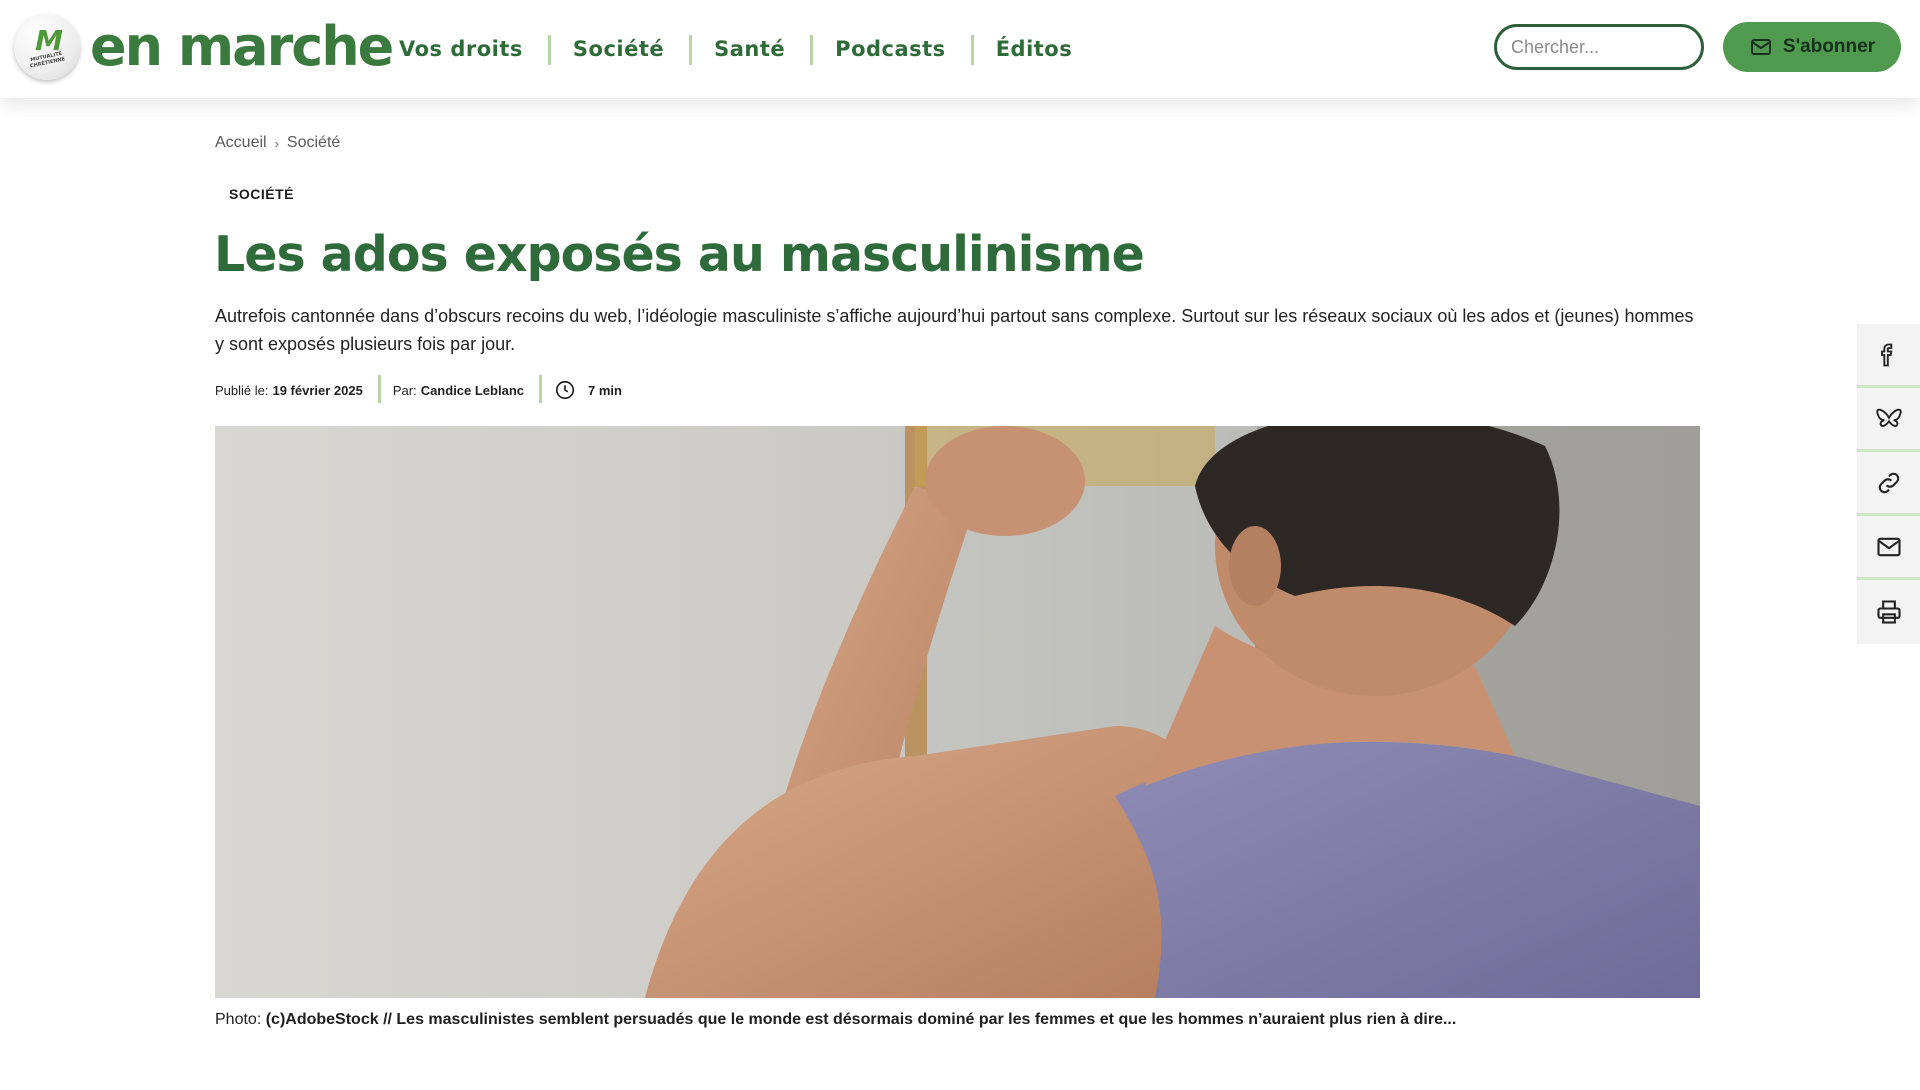 The height and width of the screenshot is (1090, 1920). What do you see at coordinates (605, 390) in the screenshot?
I see `read-time-value: 7 min` at bounding box center [605, 390].